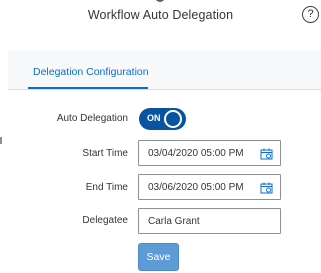  I want to click on tab-bar: Delegation Configuration, so click(164, 70).